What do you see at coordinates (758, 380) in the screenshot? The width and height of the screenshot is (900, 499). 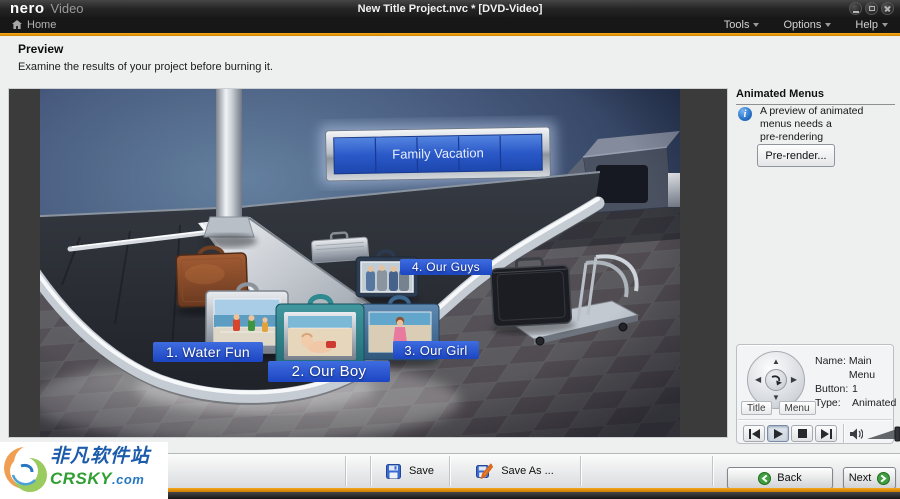 I see `dpad-left-icon: ◀` at bounding box center [758, 380].